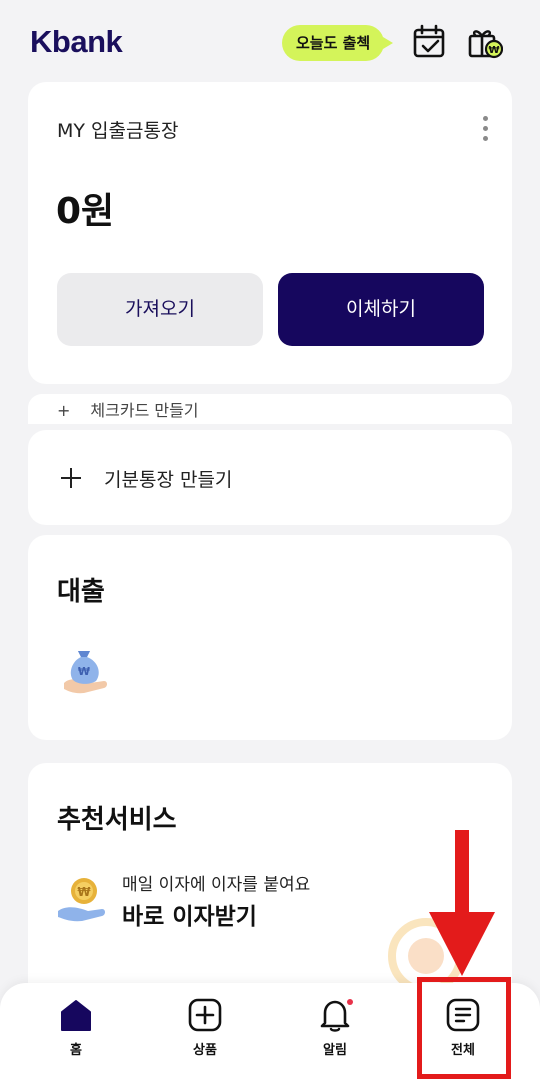 Image resolution: width=540 pixels, height=1084 pixels. What do you see at coordinates (205, 1015) in the screenshot?
I see `plus-square-icon` at bounding box center [205, 1015].